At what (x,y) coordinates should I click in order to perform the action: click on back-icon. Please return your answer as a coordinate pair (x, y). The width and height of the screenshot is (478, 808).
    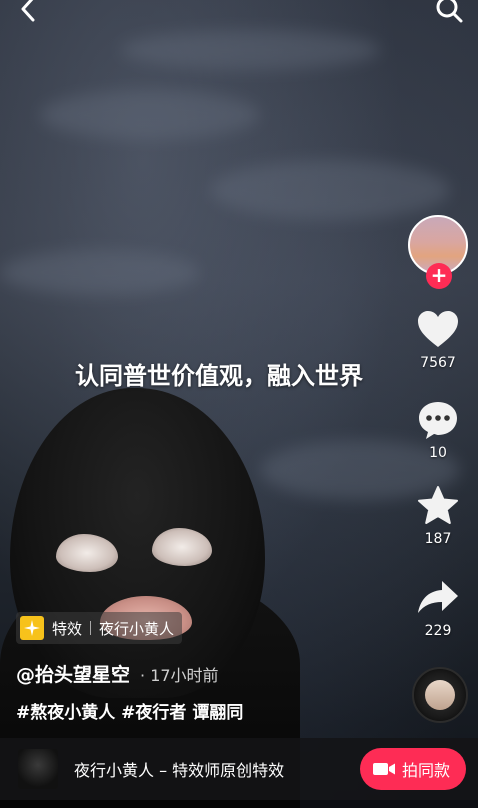
    Looking at the image, I should click on (29, 12).